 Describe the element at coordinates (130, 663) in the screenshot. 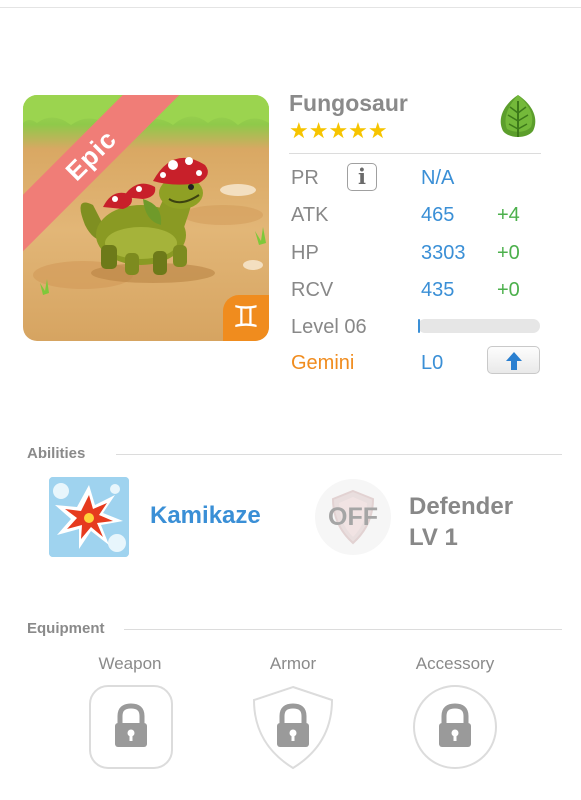

I see `weapon-label: Weapon` at that location.